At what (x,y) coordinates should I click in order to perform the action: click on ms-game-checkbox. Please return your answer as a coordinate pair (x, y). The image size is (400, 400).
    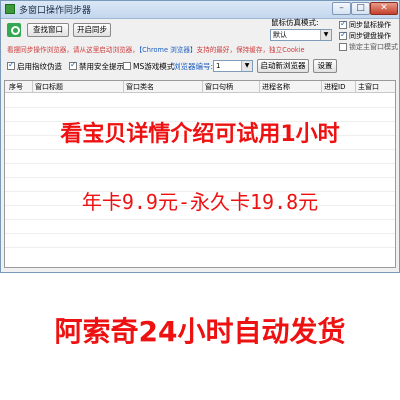
    Looking at the image, I should click on (127, 66).